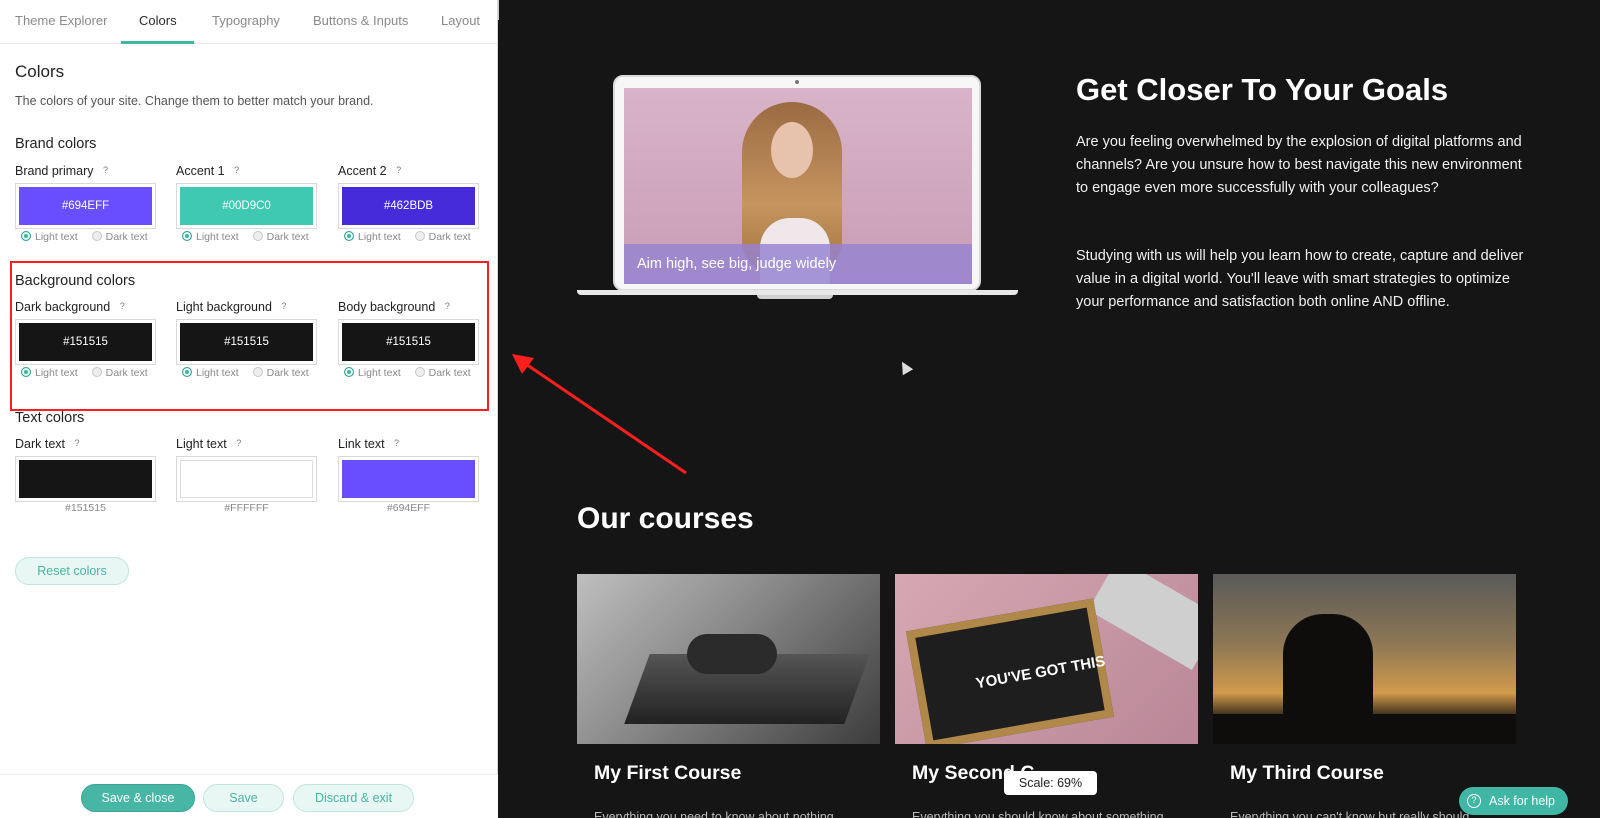 This screenshot has width=1600, height=818. I want to click on reset-colors-button: Reset colors, so click(72, 571).